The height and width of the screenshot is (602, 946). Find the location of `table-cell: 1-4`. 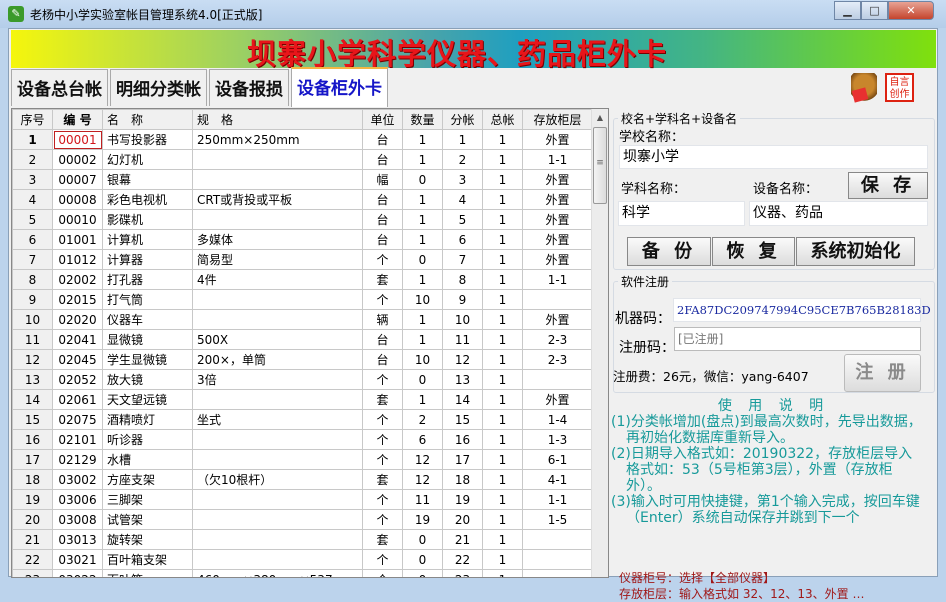

table-cell: 1-4 is located at coordinates (557, 419).